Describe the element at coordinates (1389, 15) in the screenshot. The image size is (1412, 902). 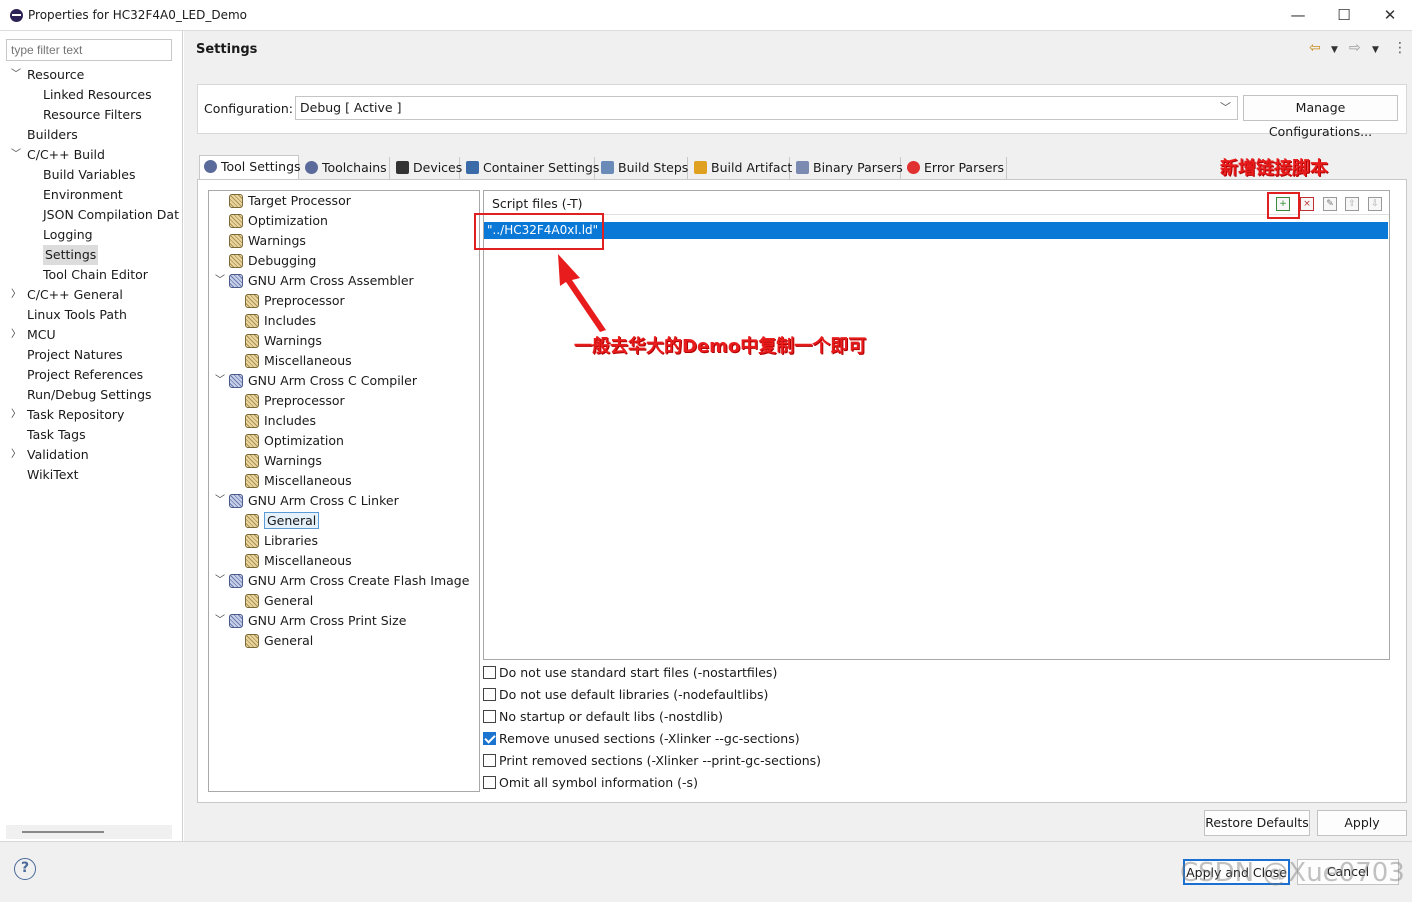
I see `close-button: ✕` at that location.